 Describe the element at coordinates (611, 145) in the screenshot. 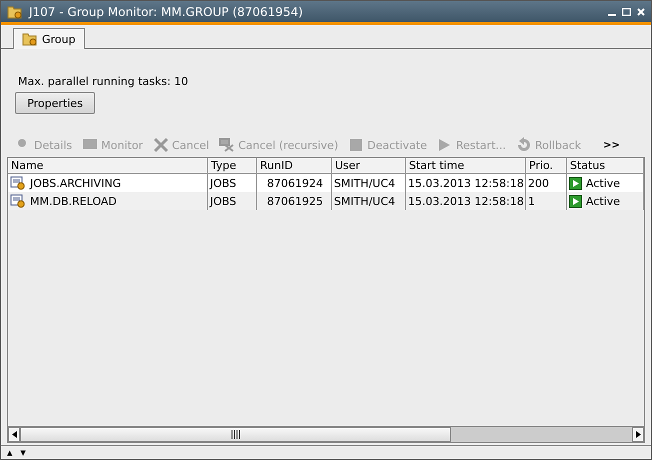

I see `more-button: >>` at that location.